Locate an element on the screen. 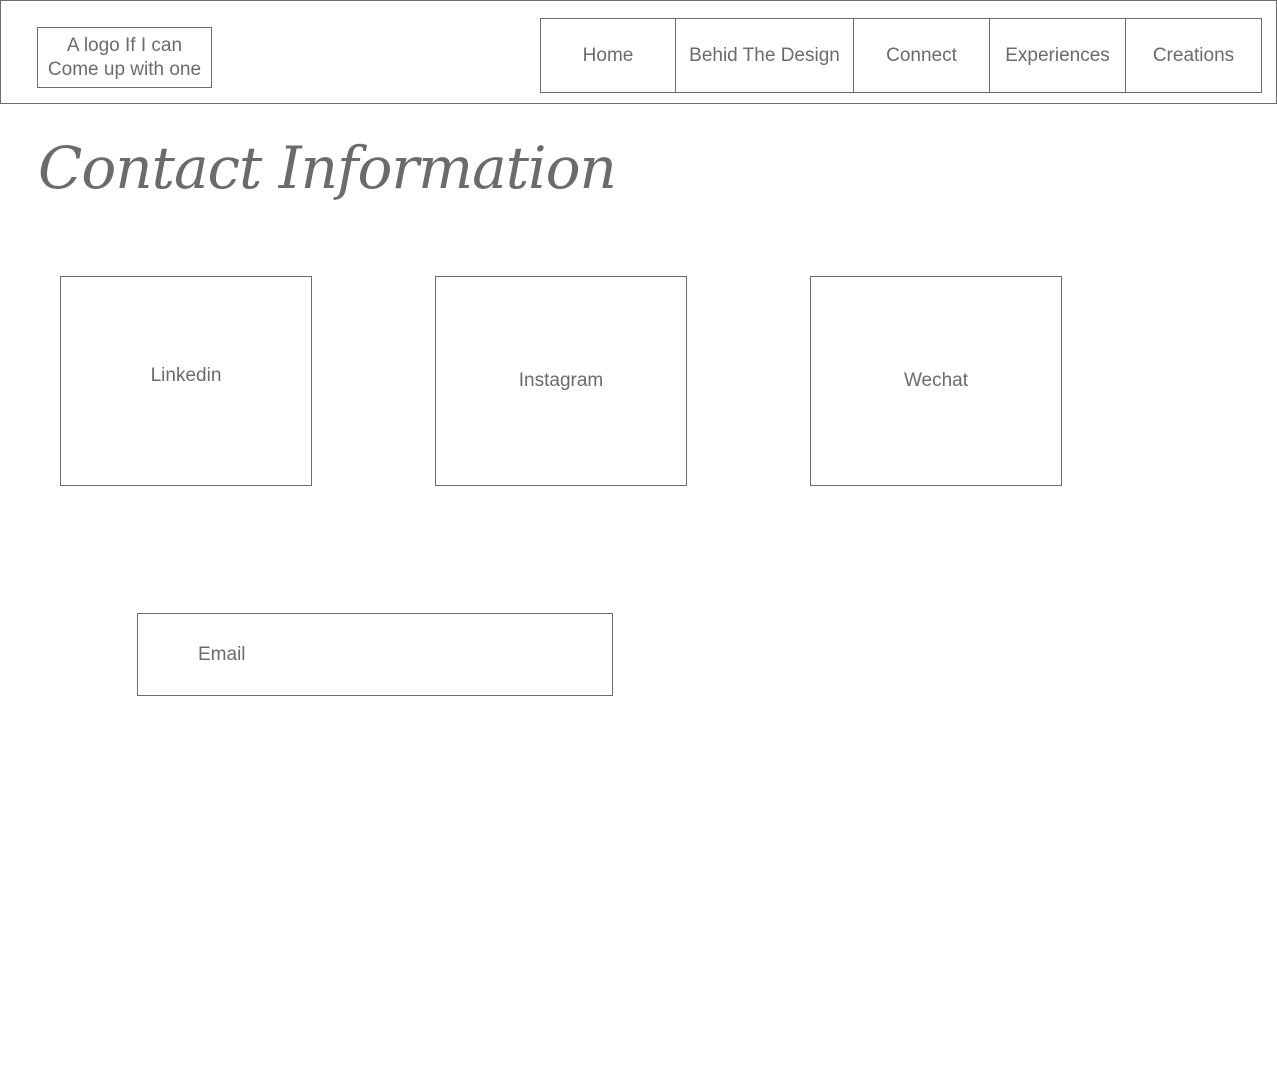  instagram-card: Instagram is located at coordinates (561, 381).